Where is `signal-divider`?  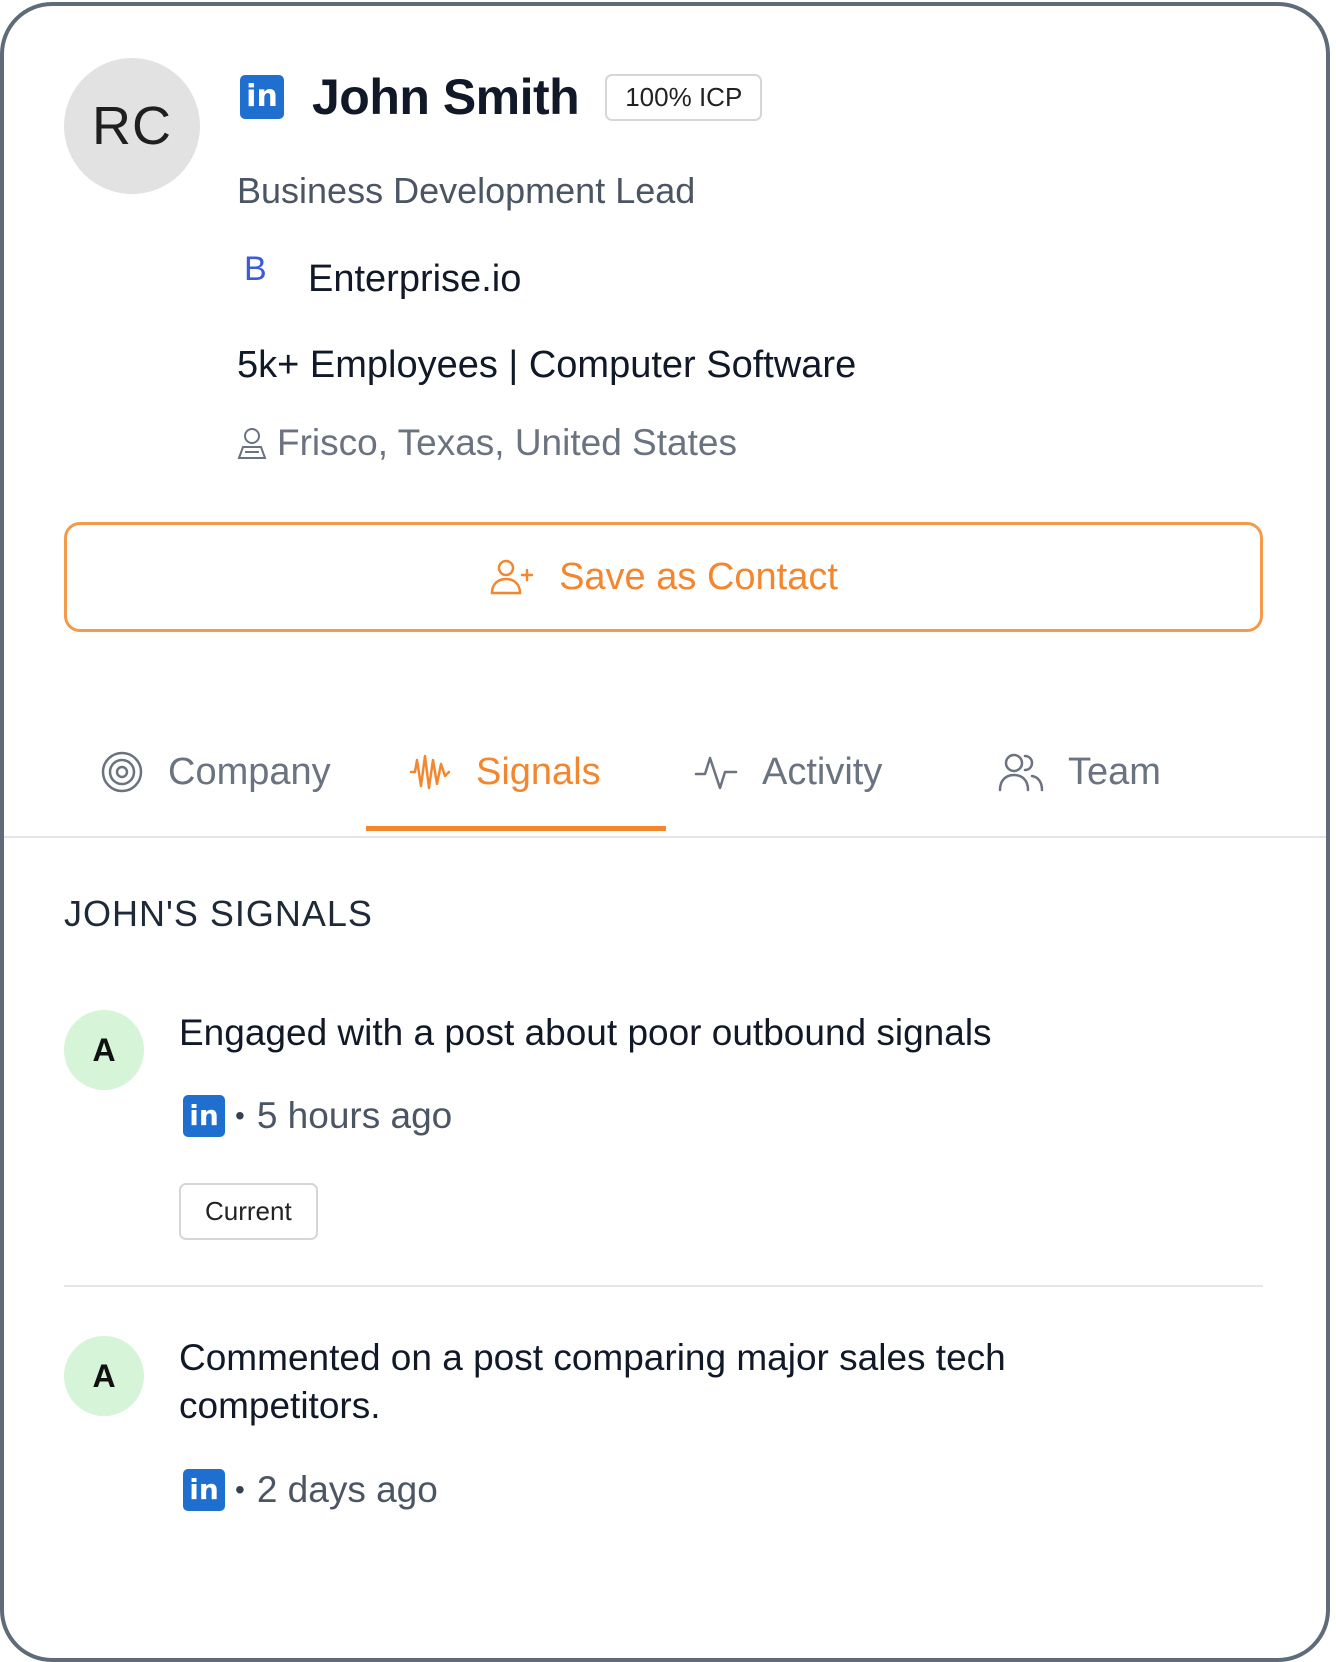 signal-divider is located at coordinates (663, 1286).